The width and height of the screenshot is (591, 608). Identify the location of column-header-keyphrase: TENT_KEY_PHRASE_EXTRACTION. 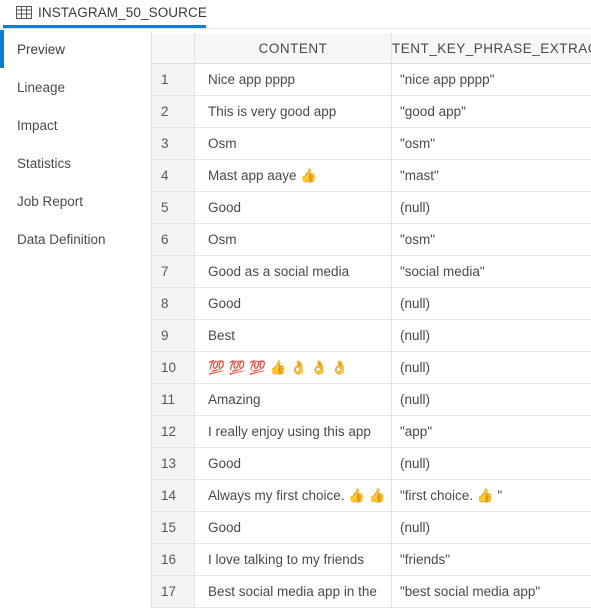
(491, 48).